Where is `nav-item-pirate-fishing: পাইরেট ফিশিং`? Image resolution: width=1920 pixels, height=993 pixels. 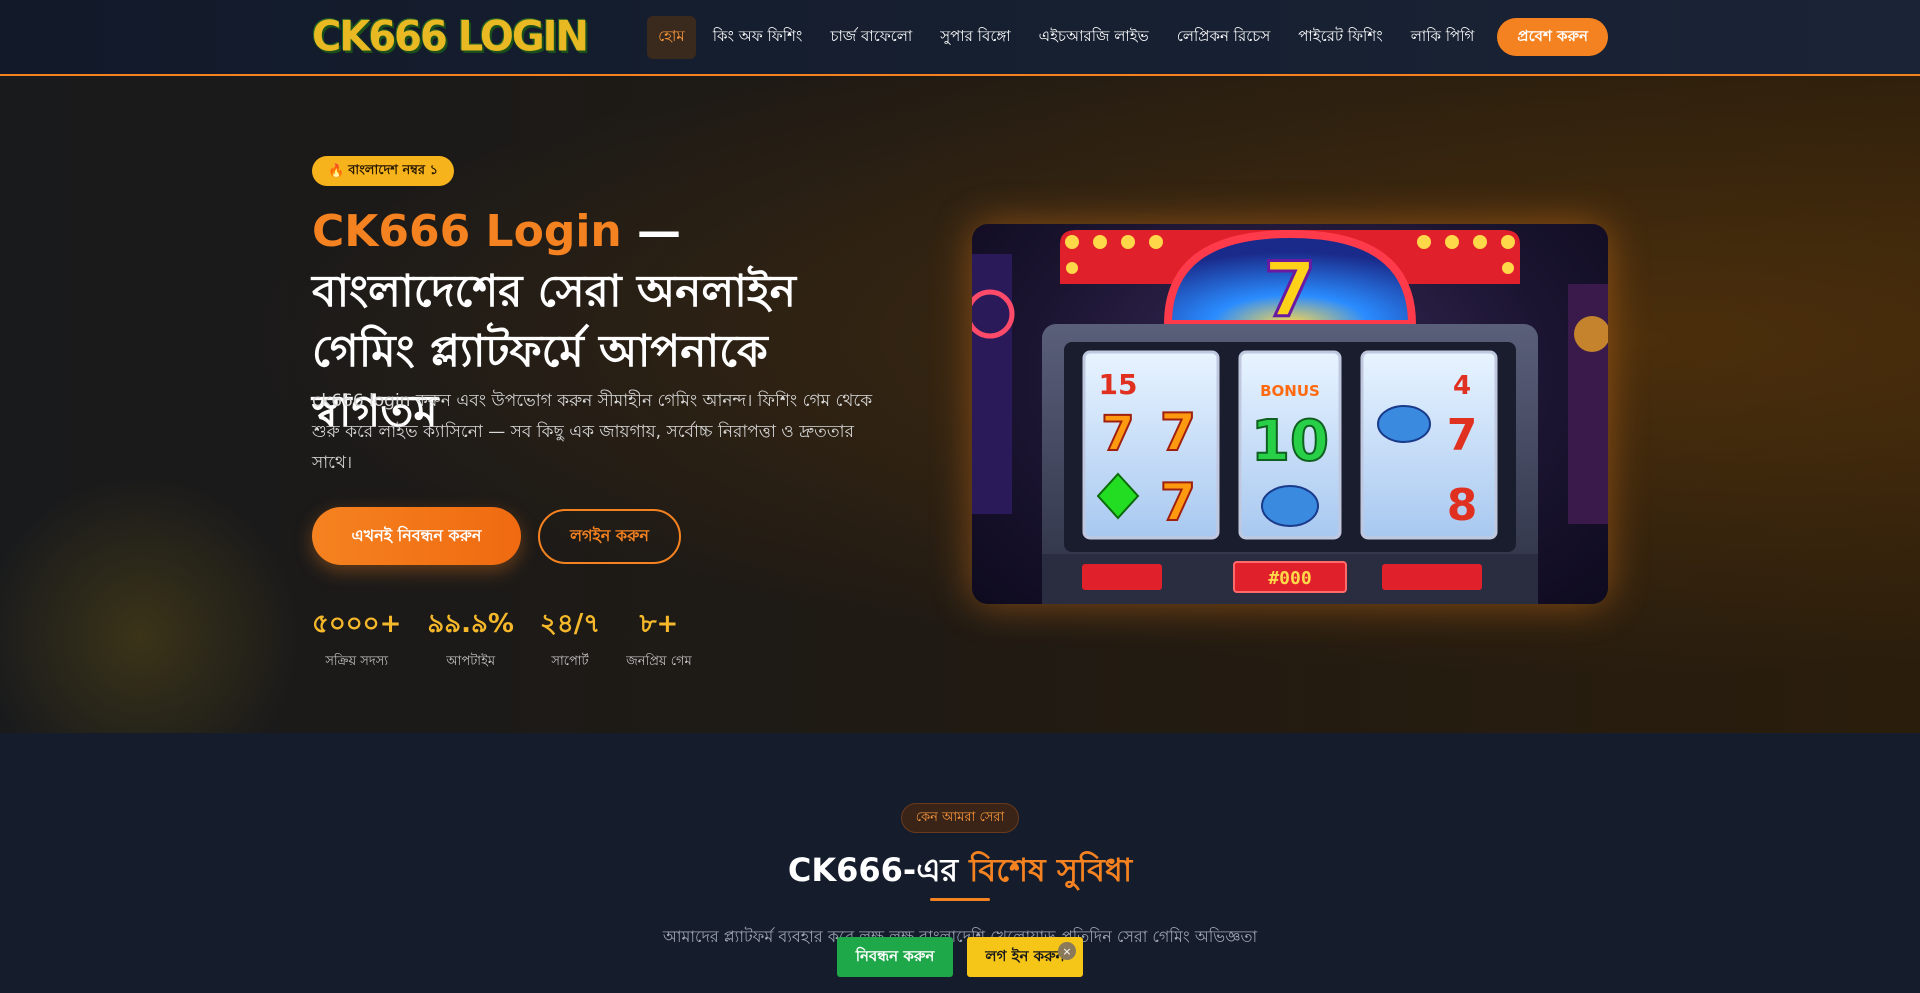 nav-item-pirate-fishing: পাইরেট ফিশিং is located at coordinates (1340, 37).